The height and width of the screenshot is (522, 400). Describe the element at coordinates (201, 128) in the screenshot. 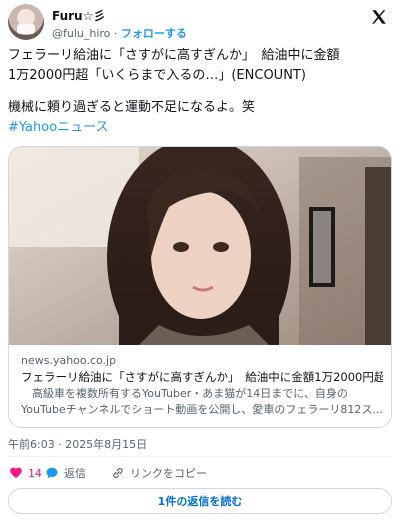

I see `hashtag-link: #Yahooニュース` at that location.